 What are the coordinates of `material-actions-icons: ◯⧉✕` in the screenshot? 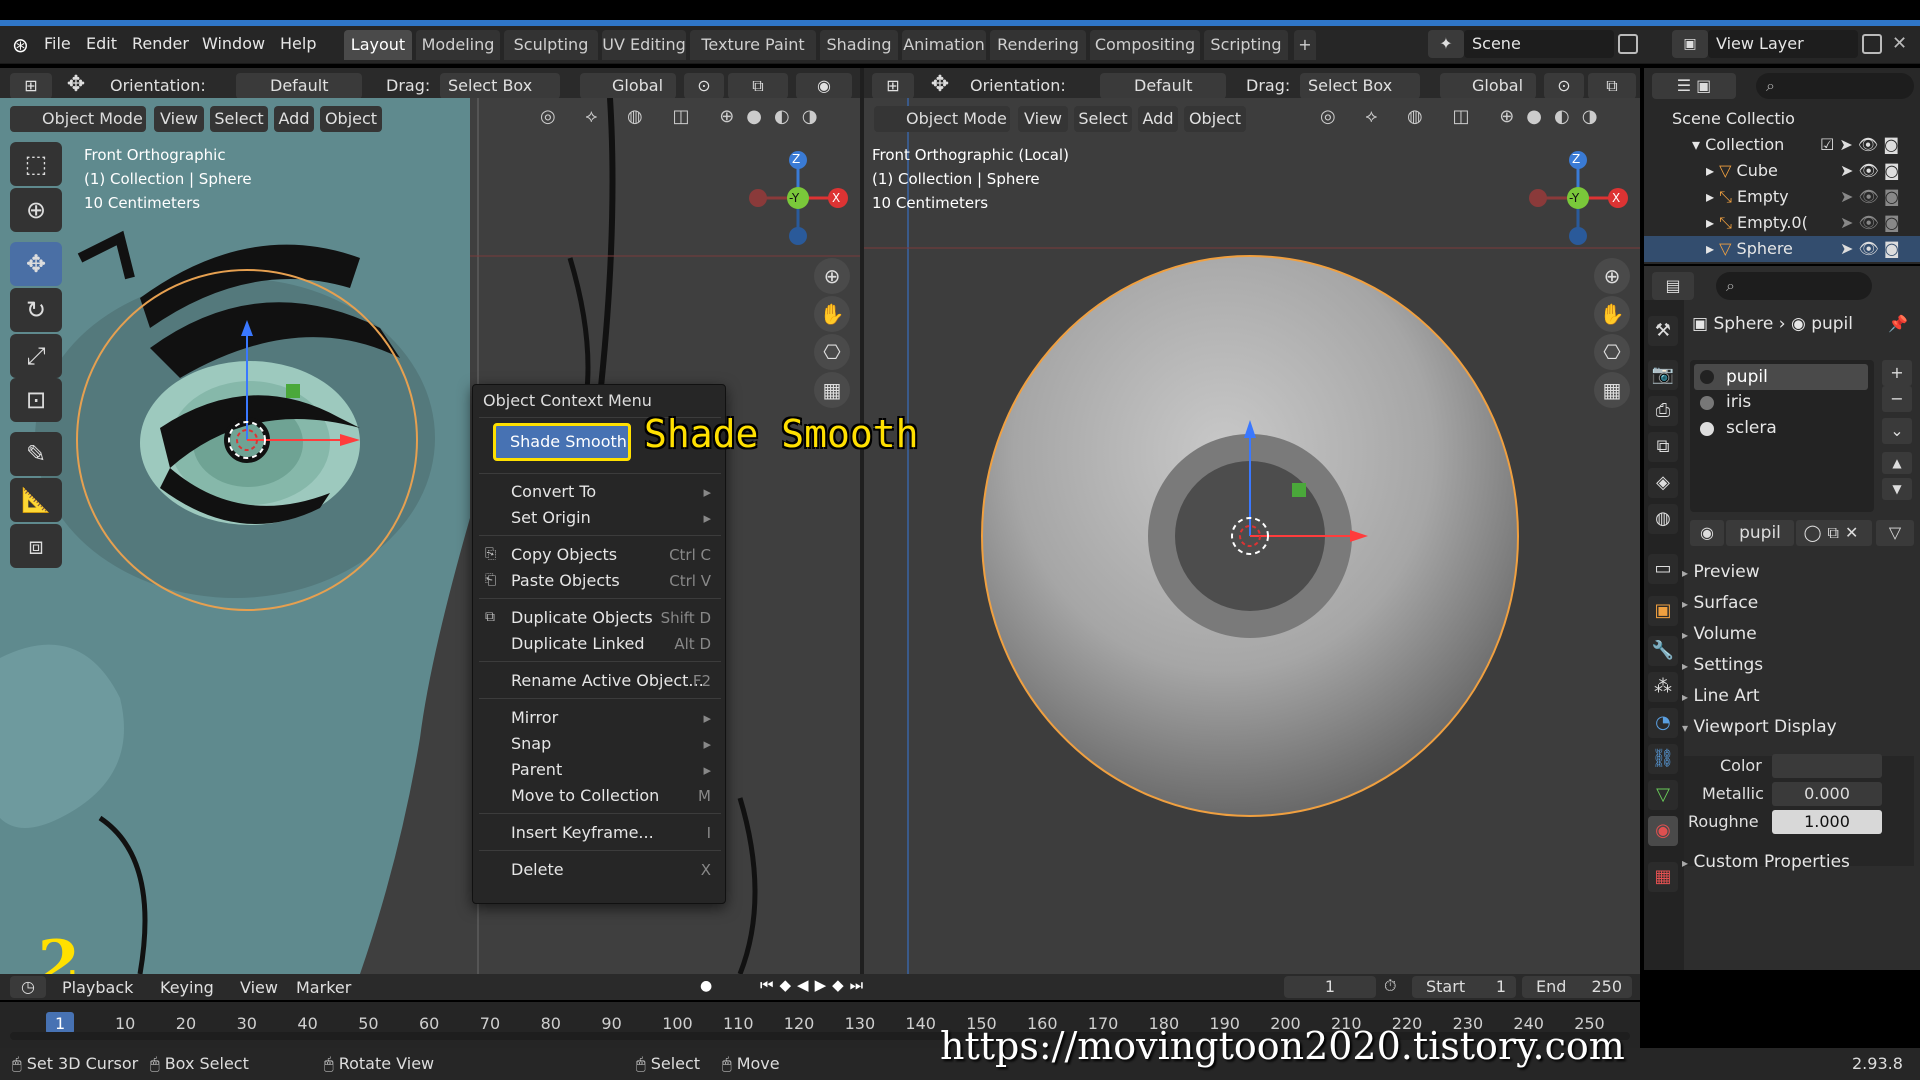 It's located at (1834, 533).